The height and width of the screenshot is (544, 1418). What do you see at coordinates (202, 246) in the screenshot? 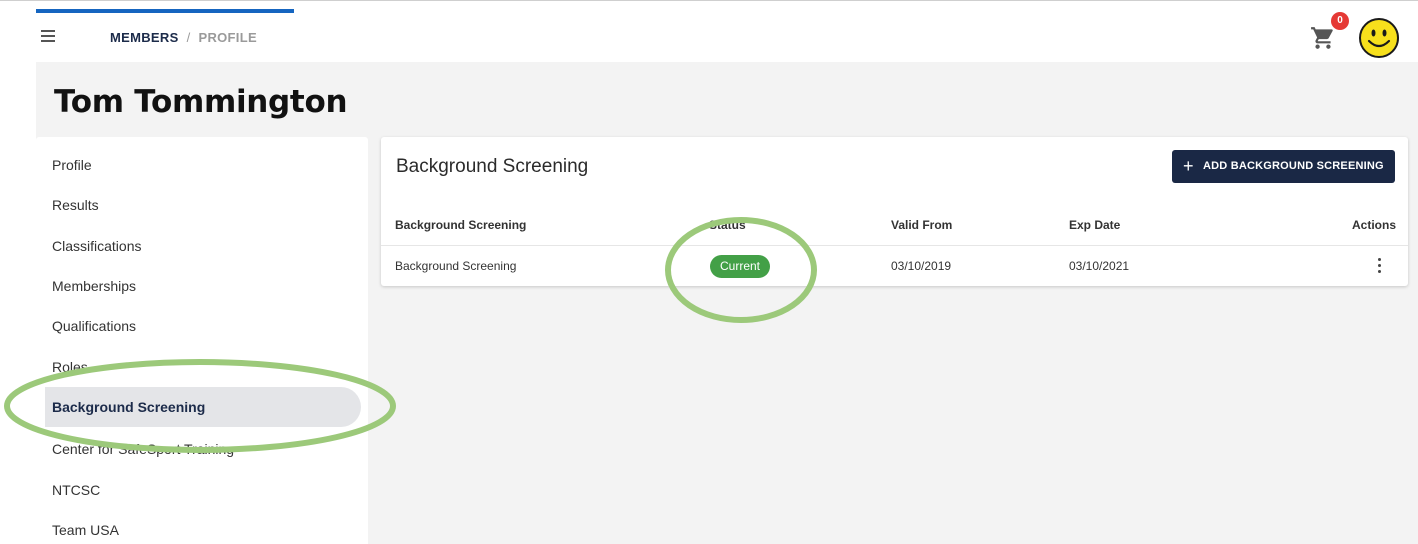
I see `sidebar-item-classifications: Classifications` at bounding box center [202, 246].